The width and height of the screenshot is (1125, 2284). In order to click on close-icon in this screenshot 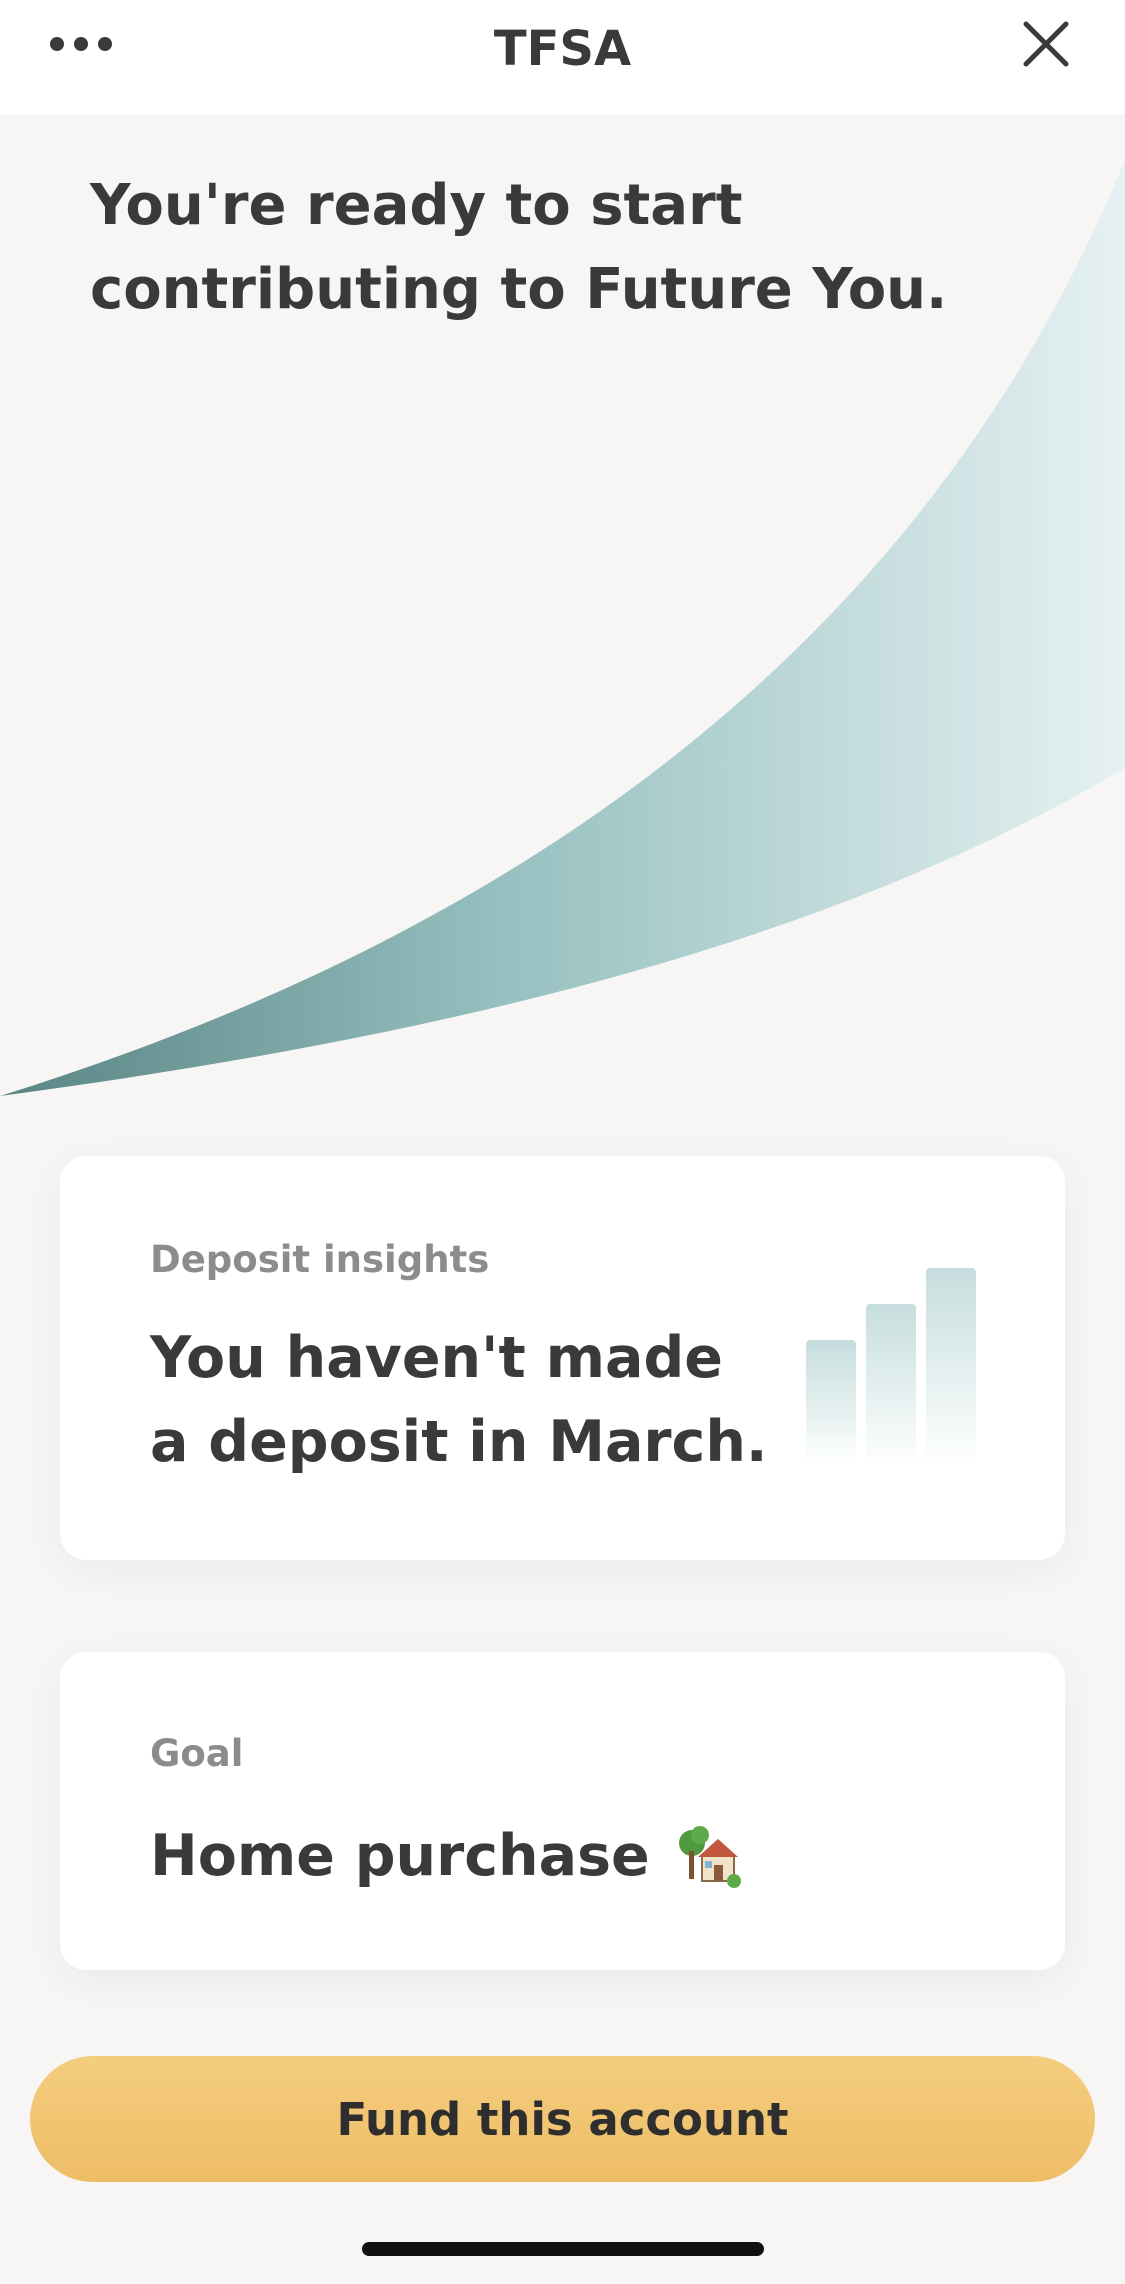, I will do `click(1046, 44)`.